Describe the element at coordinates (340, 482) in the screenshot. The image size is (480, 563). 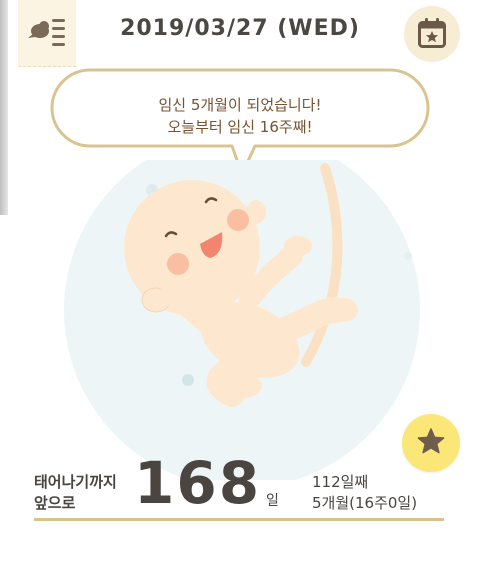
I see `day-count: 112일째` at that location.